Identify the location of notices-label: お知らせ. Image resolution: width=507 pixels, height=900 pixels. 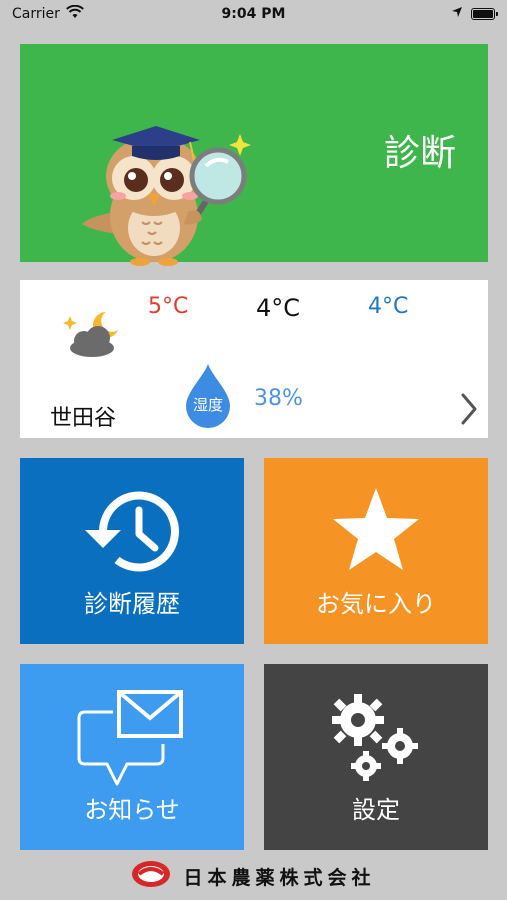
(132, 810).